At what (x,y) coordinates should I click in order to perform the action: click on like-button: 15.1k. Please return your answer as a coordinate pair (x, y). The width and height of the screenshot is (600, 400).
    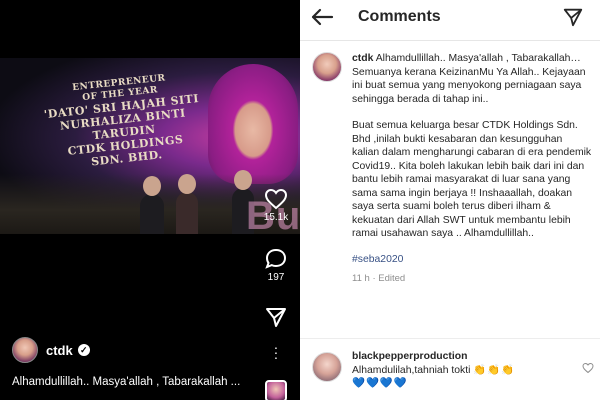
    Looking at the image, I should click on (276, 205).